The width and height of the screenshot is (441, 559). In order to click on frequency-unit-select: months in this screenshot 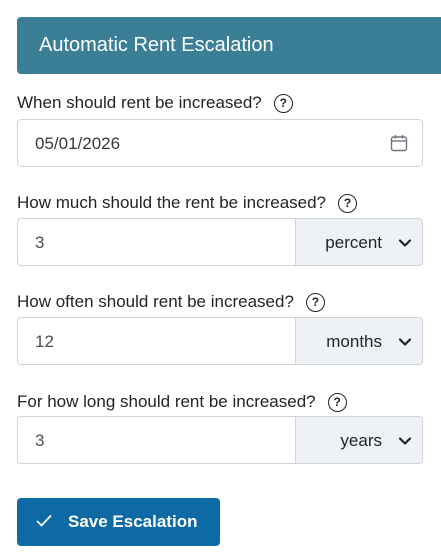, I will do `click(359, 341)`.